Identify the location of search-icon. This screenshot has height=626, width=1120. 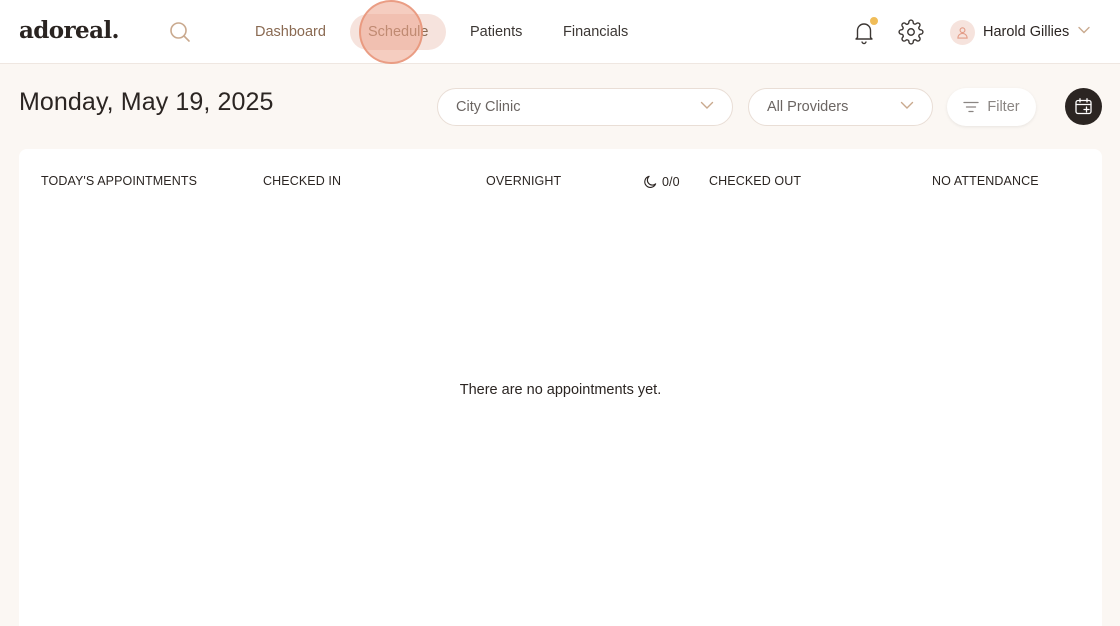
(180, 32).